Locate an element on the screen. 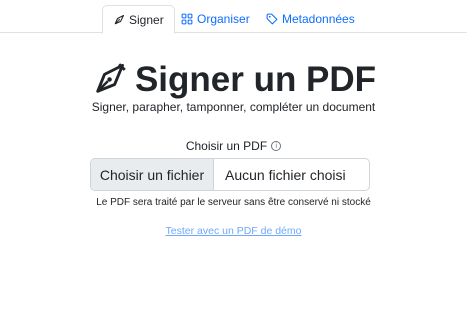  page-title: Signer un PDF is located at coordinates (233, 80).